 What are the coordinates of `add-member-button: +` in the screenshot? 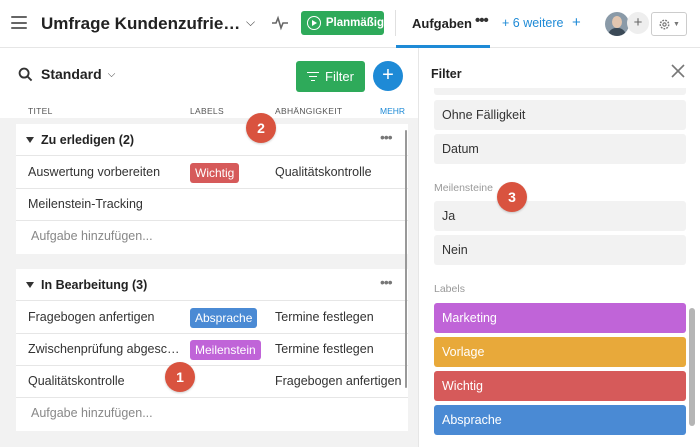 It's located at (638, 23).